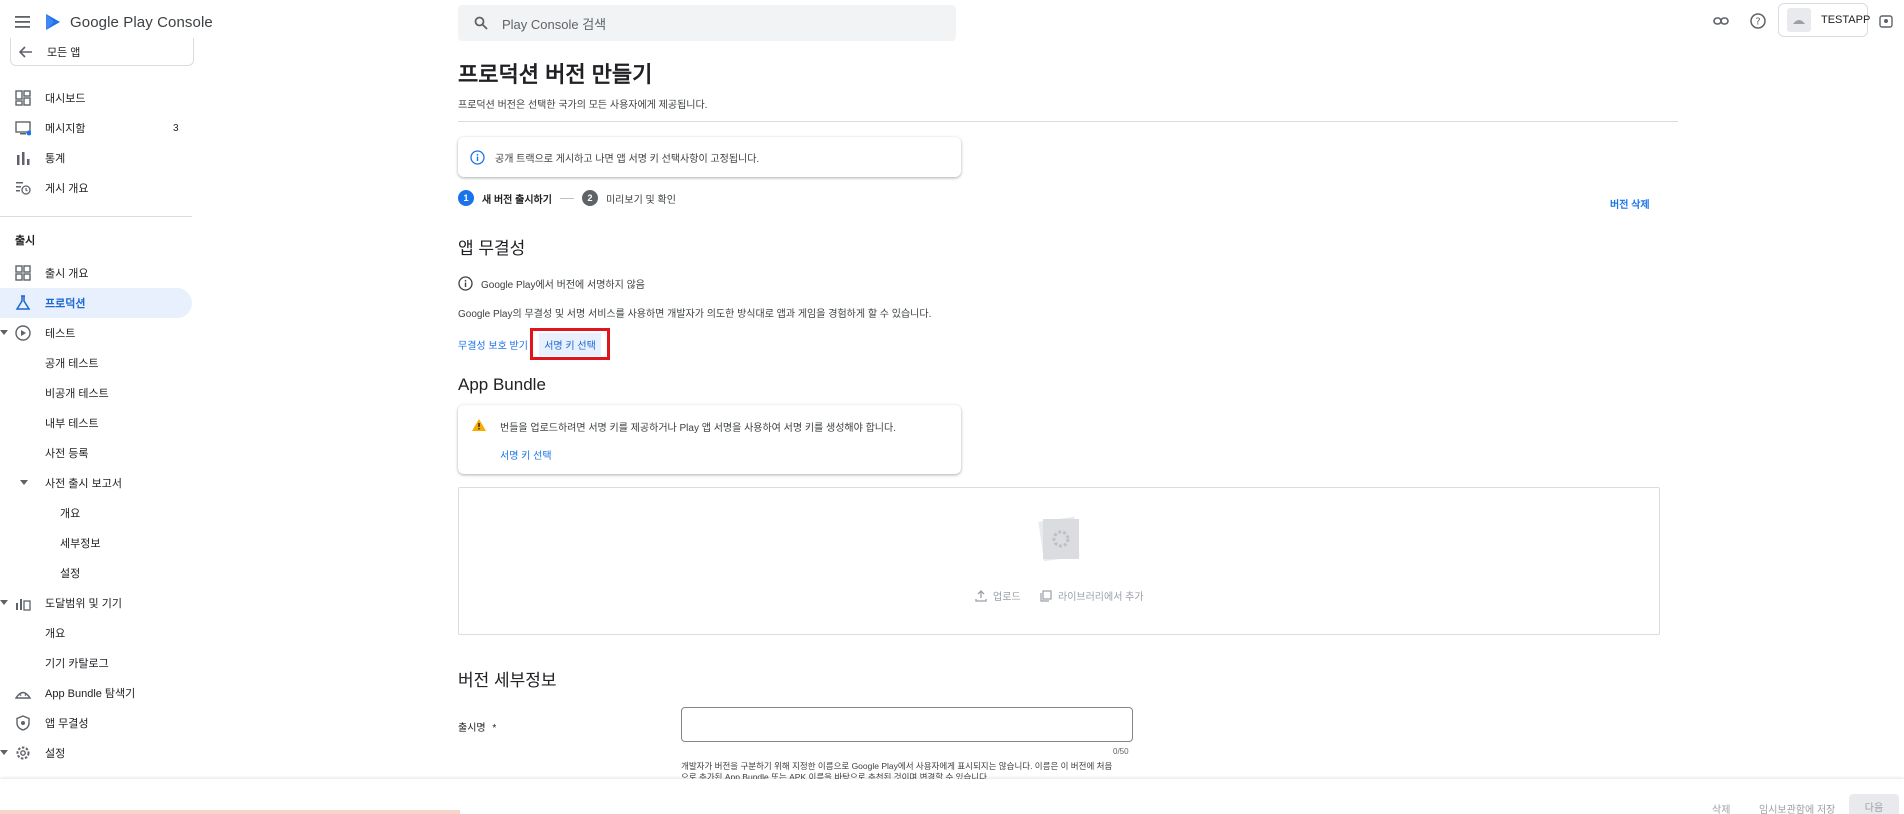 The width and height of the screenshot is (1904, 814). I want to click on sidebar-item-pre-launch-overview: 개요, so click(96, 513).